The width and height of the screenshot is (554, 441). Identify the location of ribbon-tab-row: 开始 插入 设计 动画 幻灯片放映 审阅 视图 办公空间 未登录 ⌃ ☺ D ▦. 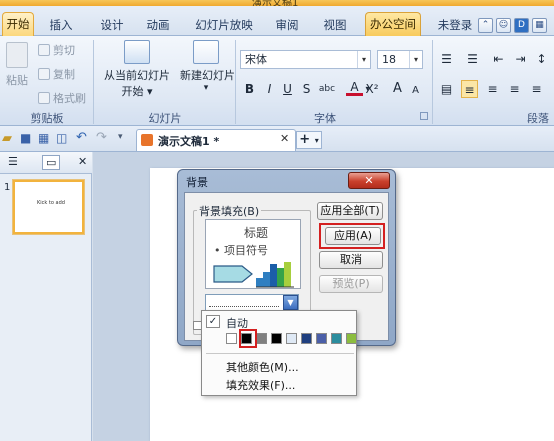
(277, 21).